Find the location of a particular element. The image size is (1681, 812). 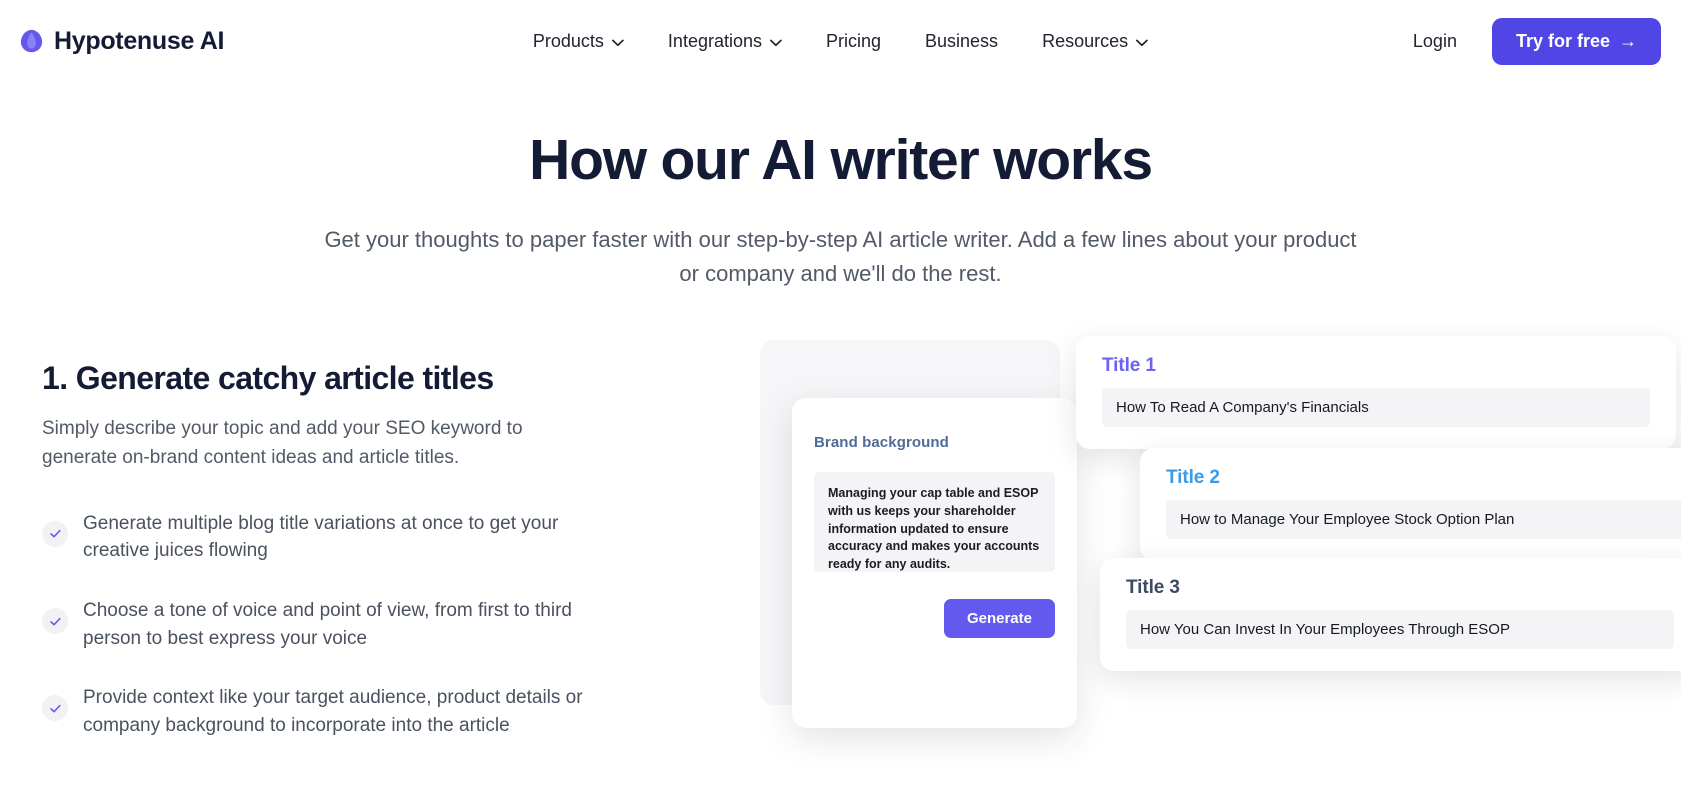

nav-item-resources: Resources is located at coordinates (1095, 41).